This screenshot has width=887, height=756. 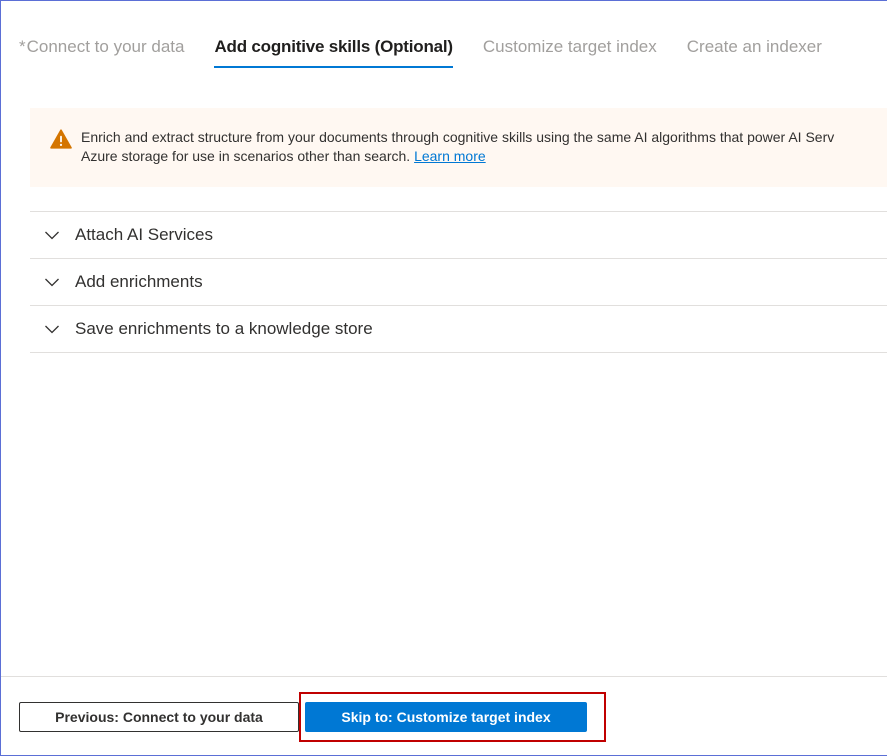 What do you see at coordinates (446, 717) in the screenshot?
I see `skip-to-customize-target-index-button: Skip to: Customize target index` at bounding box center [446, 717].